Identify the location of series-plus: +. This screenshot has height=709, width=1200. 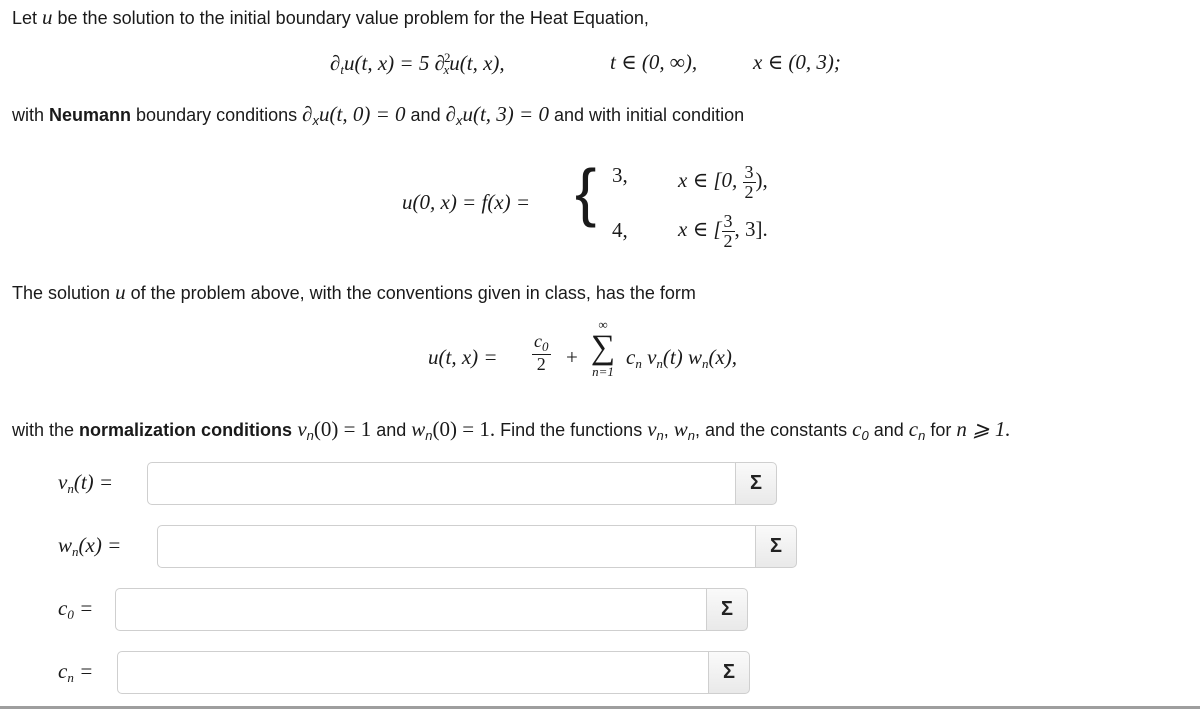
(572, 357).